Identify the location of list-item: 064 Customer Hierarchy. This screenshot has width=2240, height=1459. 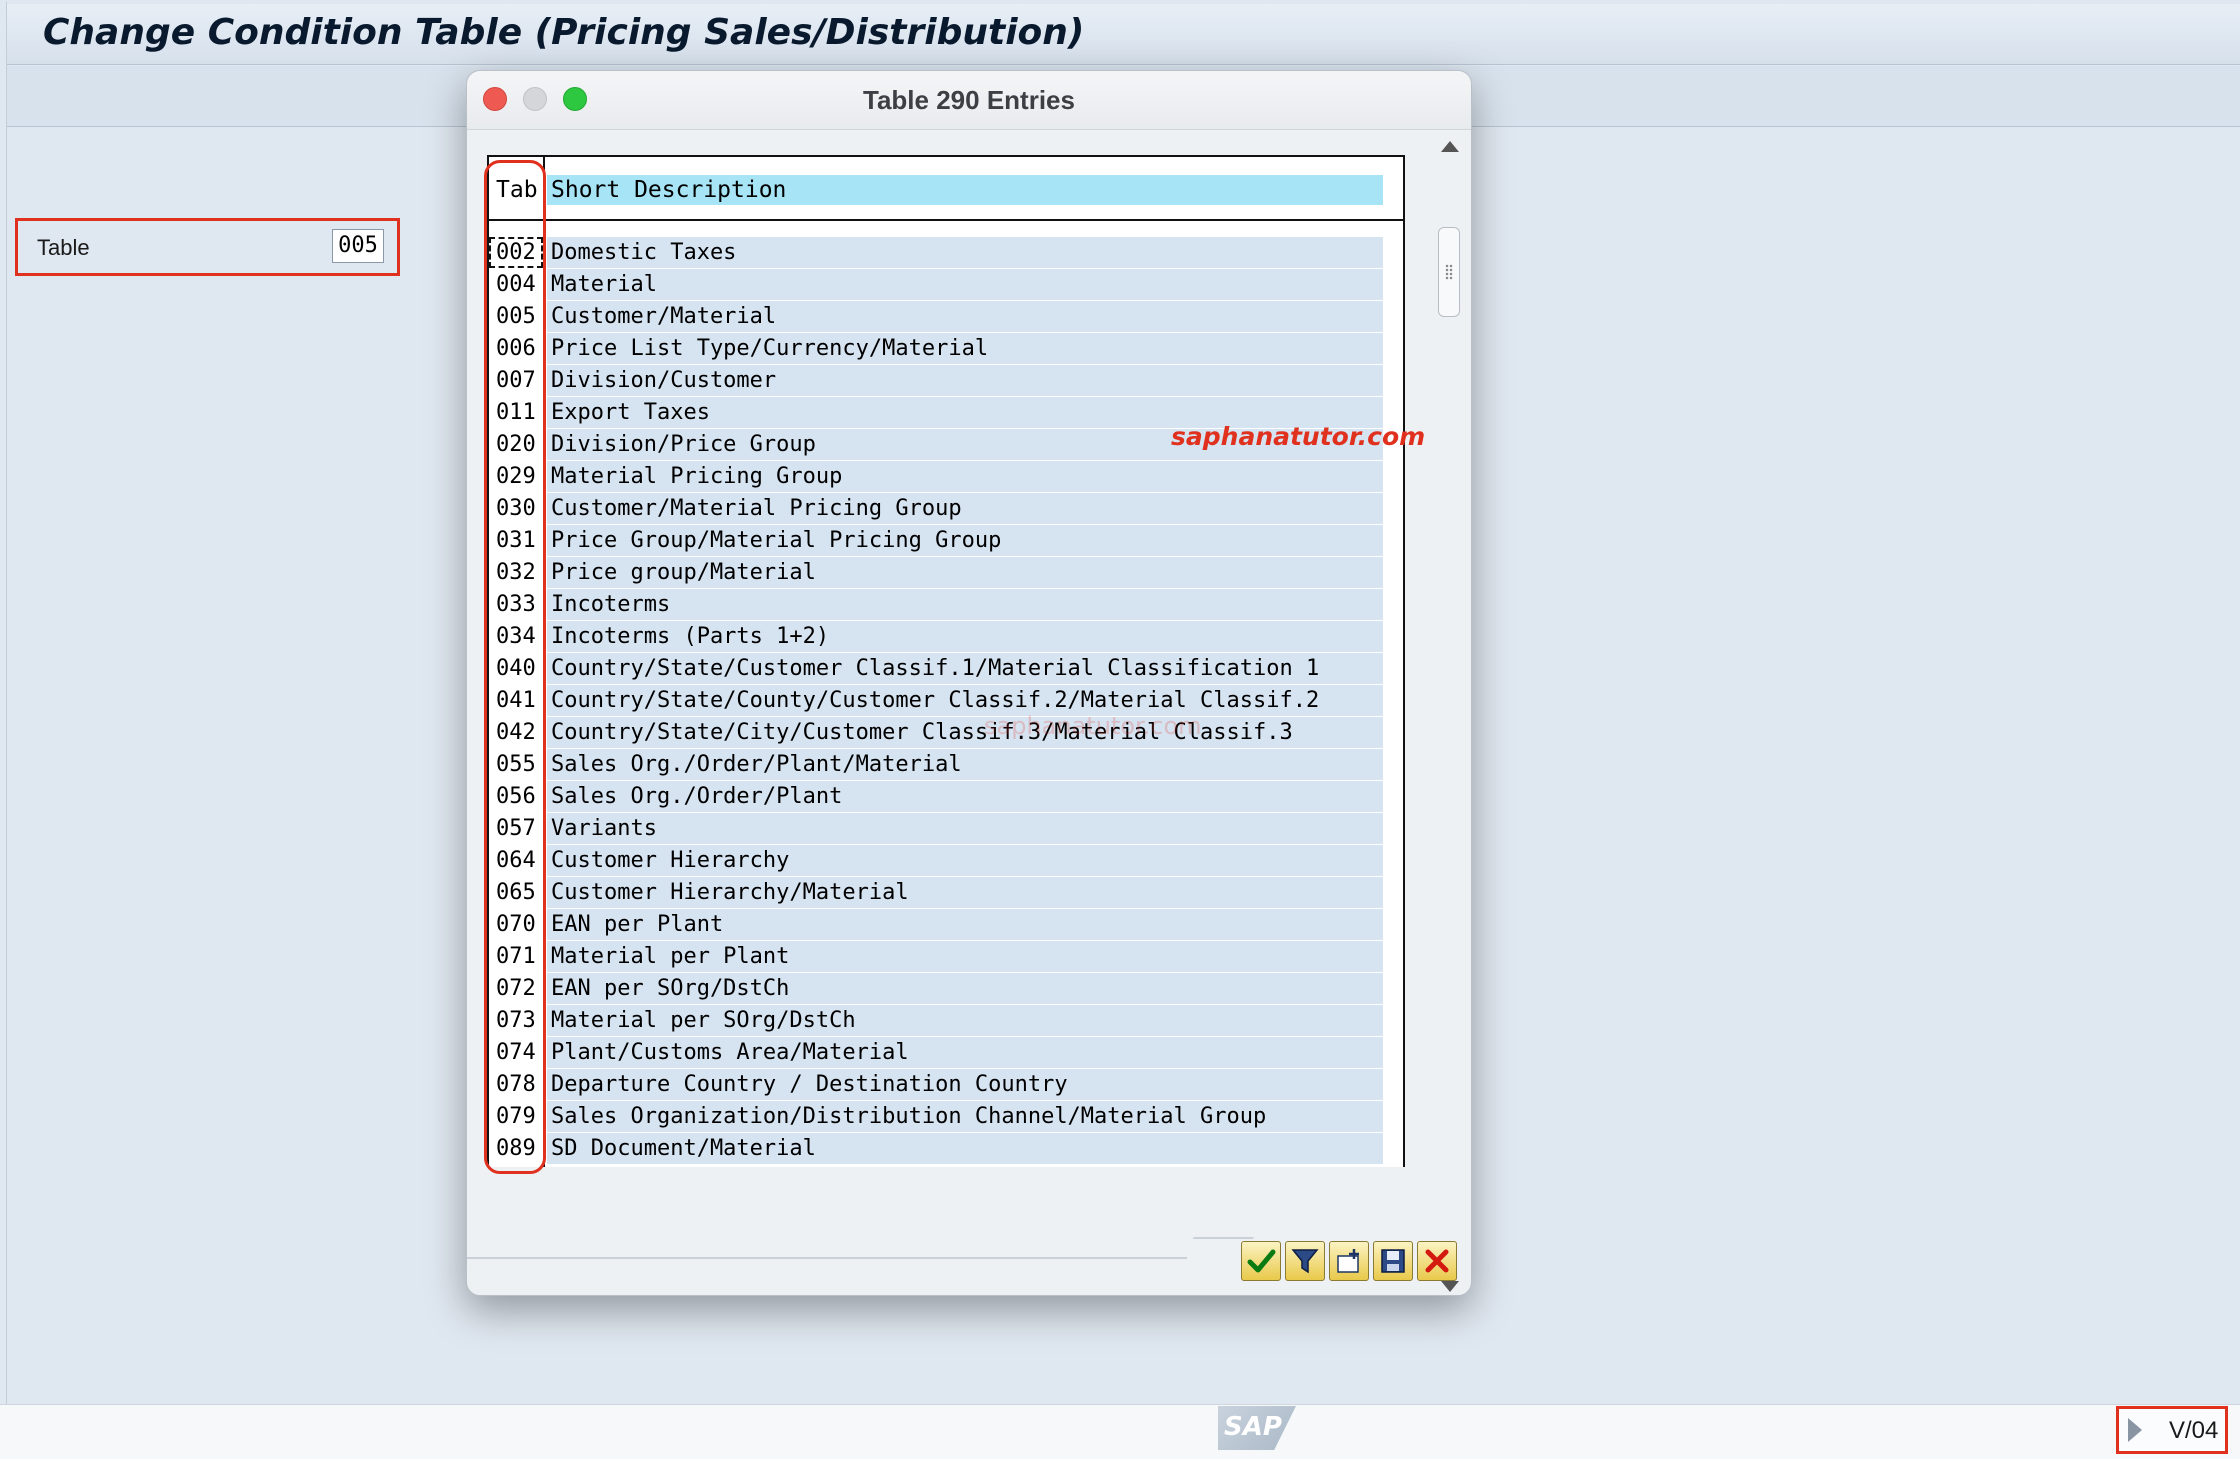
(946, 861).